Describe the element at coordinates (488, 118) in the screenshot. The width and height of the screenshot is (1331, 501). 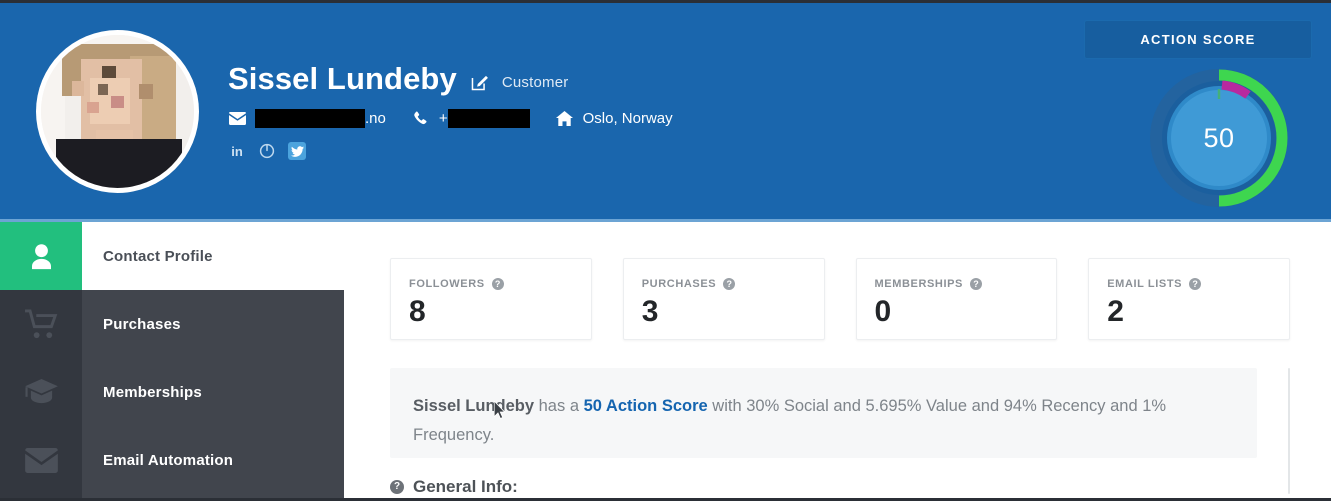
I see `phone-redaction` at that location.